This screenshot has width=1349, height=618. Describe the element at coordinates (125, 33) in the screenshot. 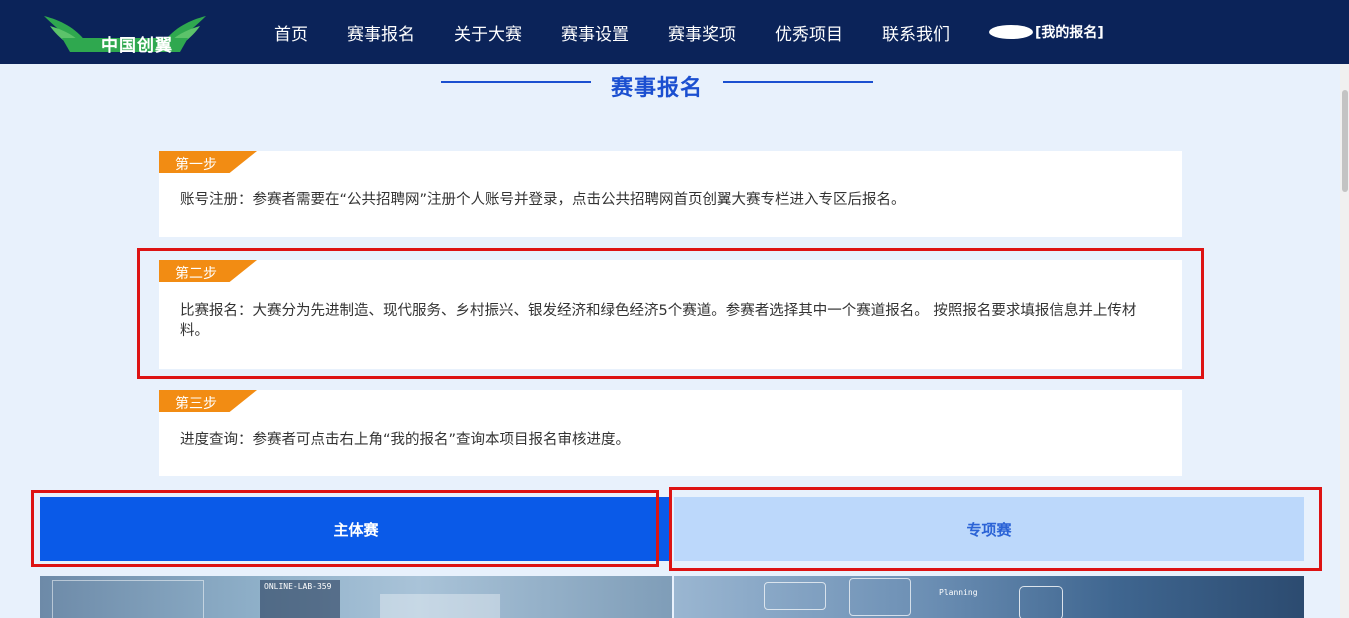

I see `site-logo: 中国创翼` at that location.